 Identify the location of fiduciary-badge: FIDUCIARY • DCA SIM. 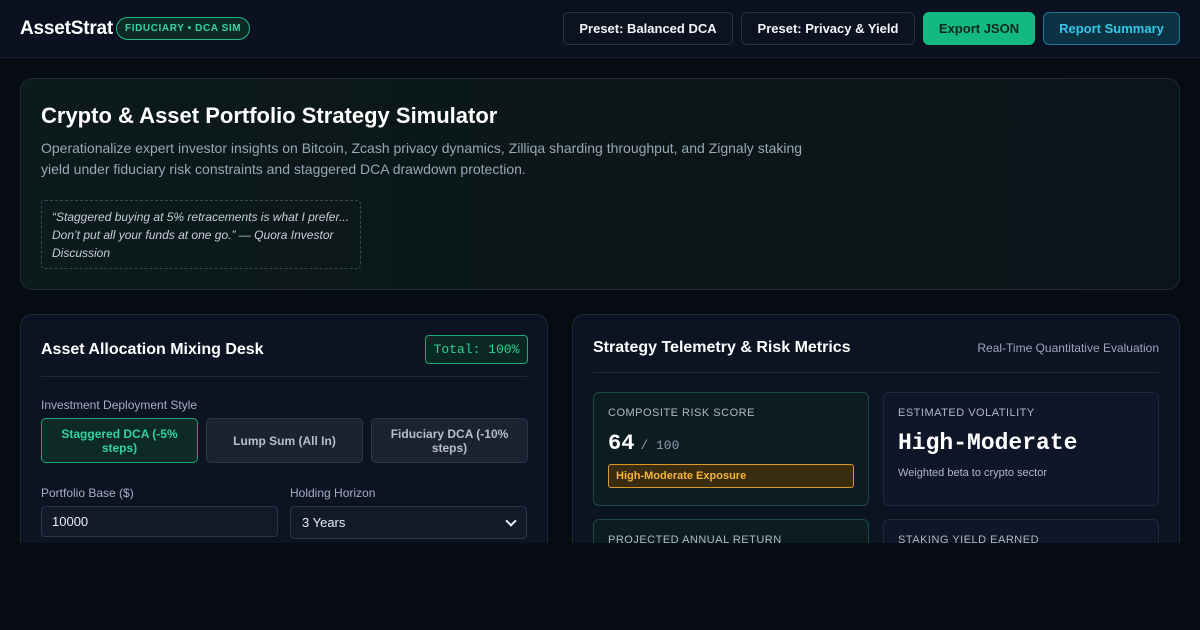
(183, 28).